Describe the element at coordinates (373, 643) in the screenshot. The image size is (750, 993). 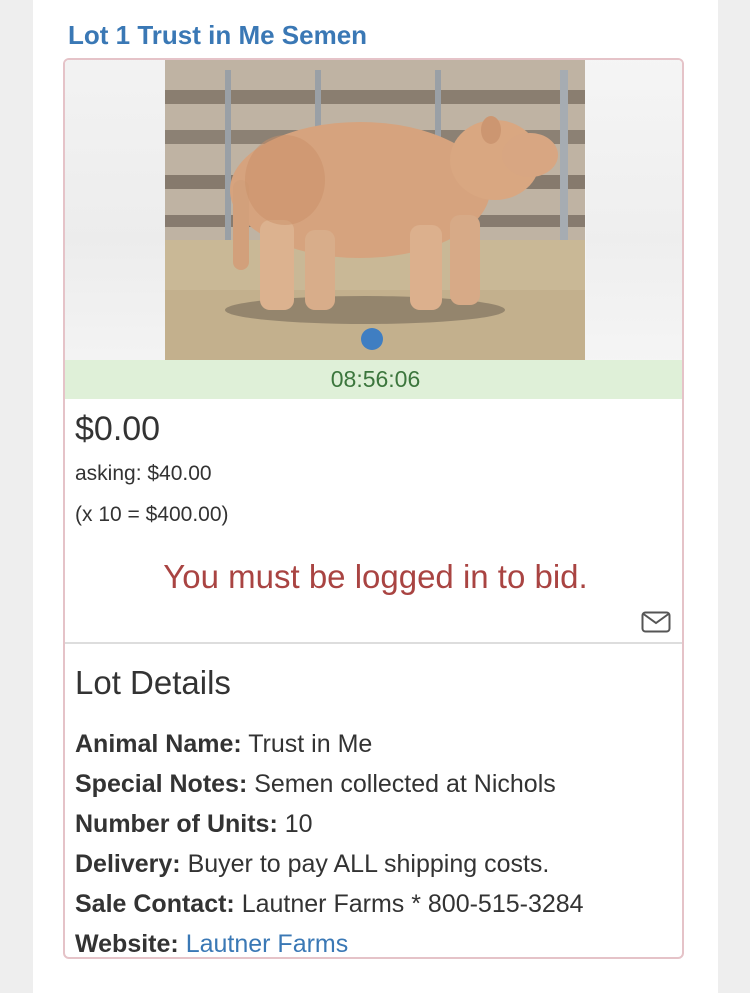
I see `section-divider` at that location.